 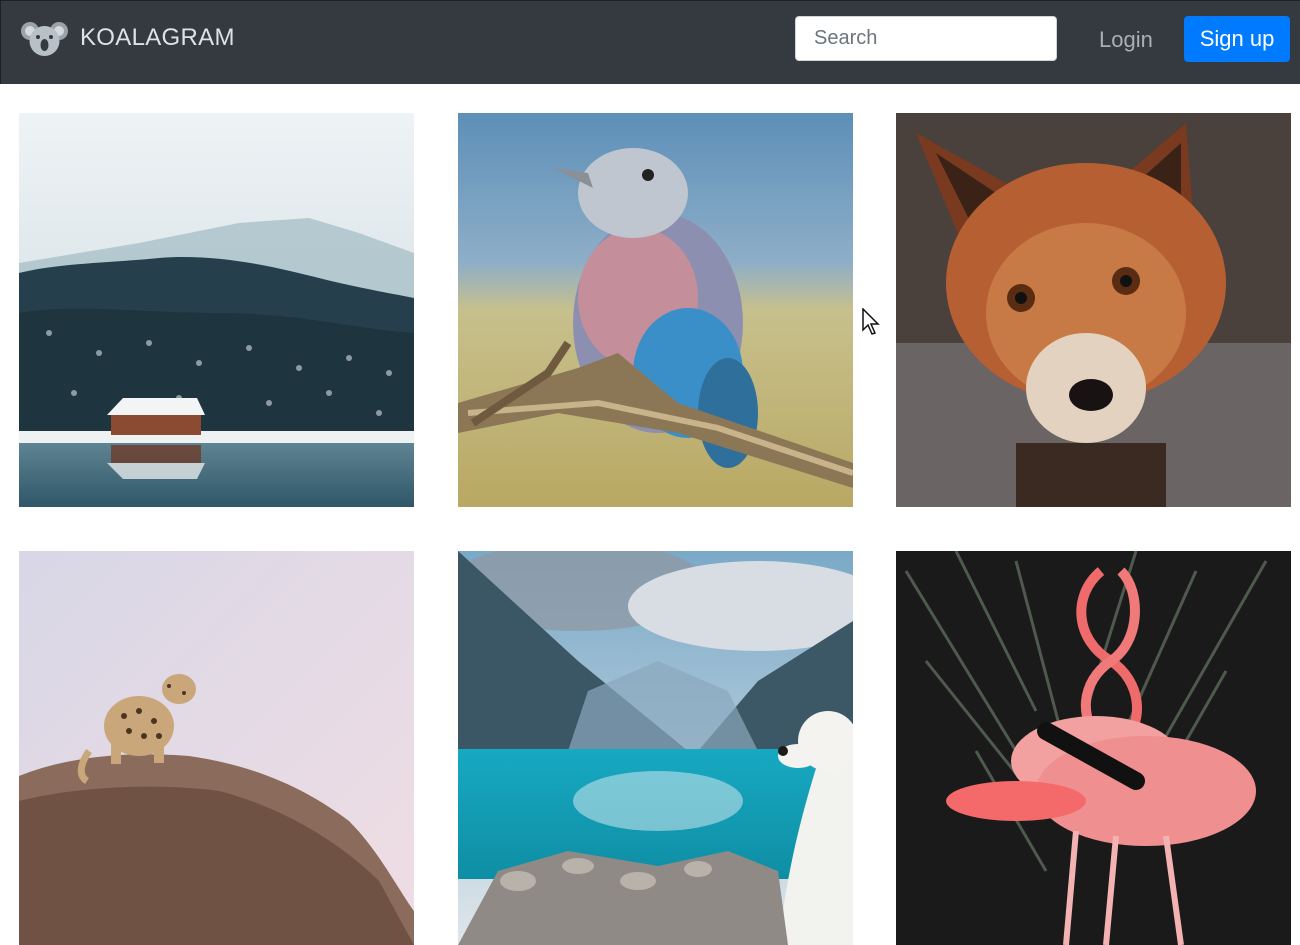 What do you see at coordinates (157, 37) in the screenshot?
I see `brand-name: KOALAGRAM` at bounding box center [157, 37].